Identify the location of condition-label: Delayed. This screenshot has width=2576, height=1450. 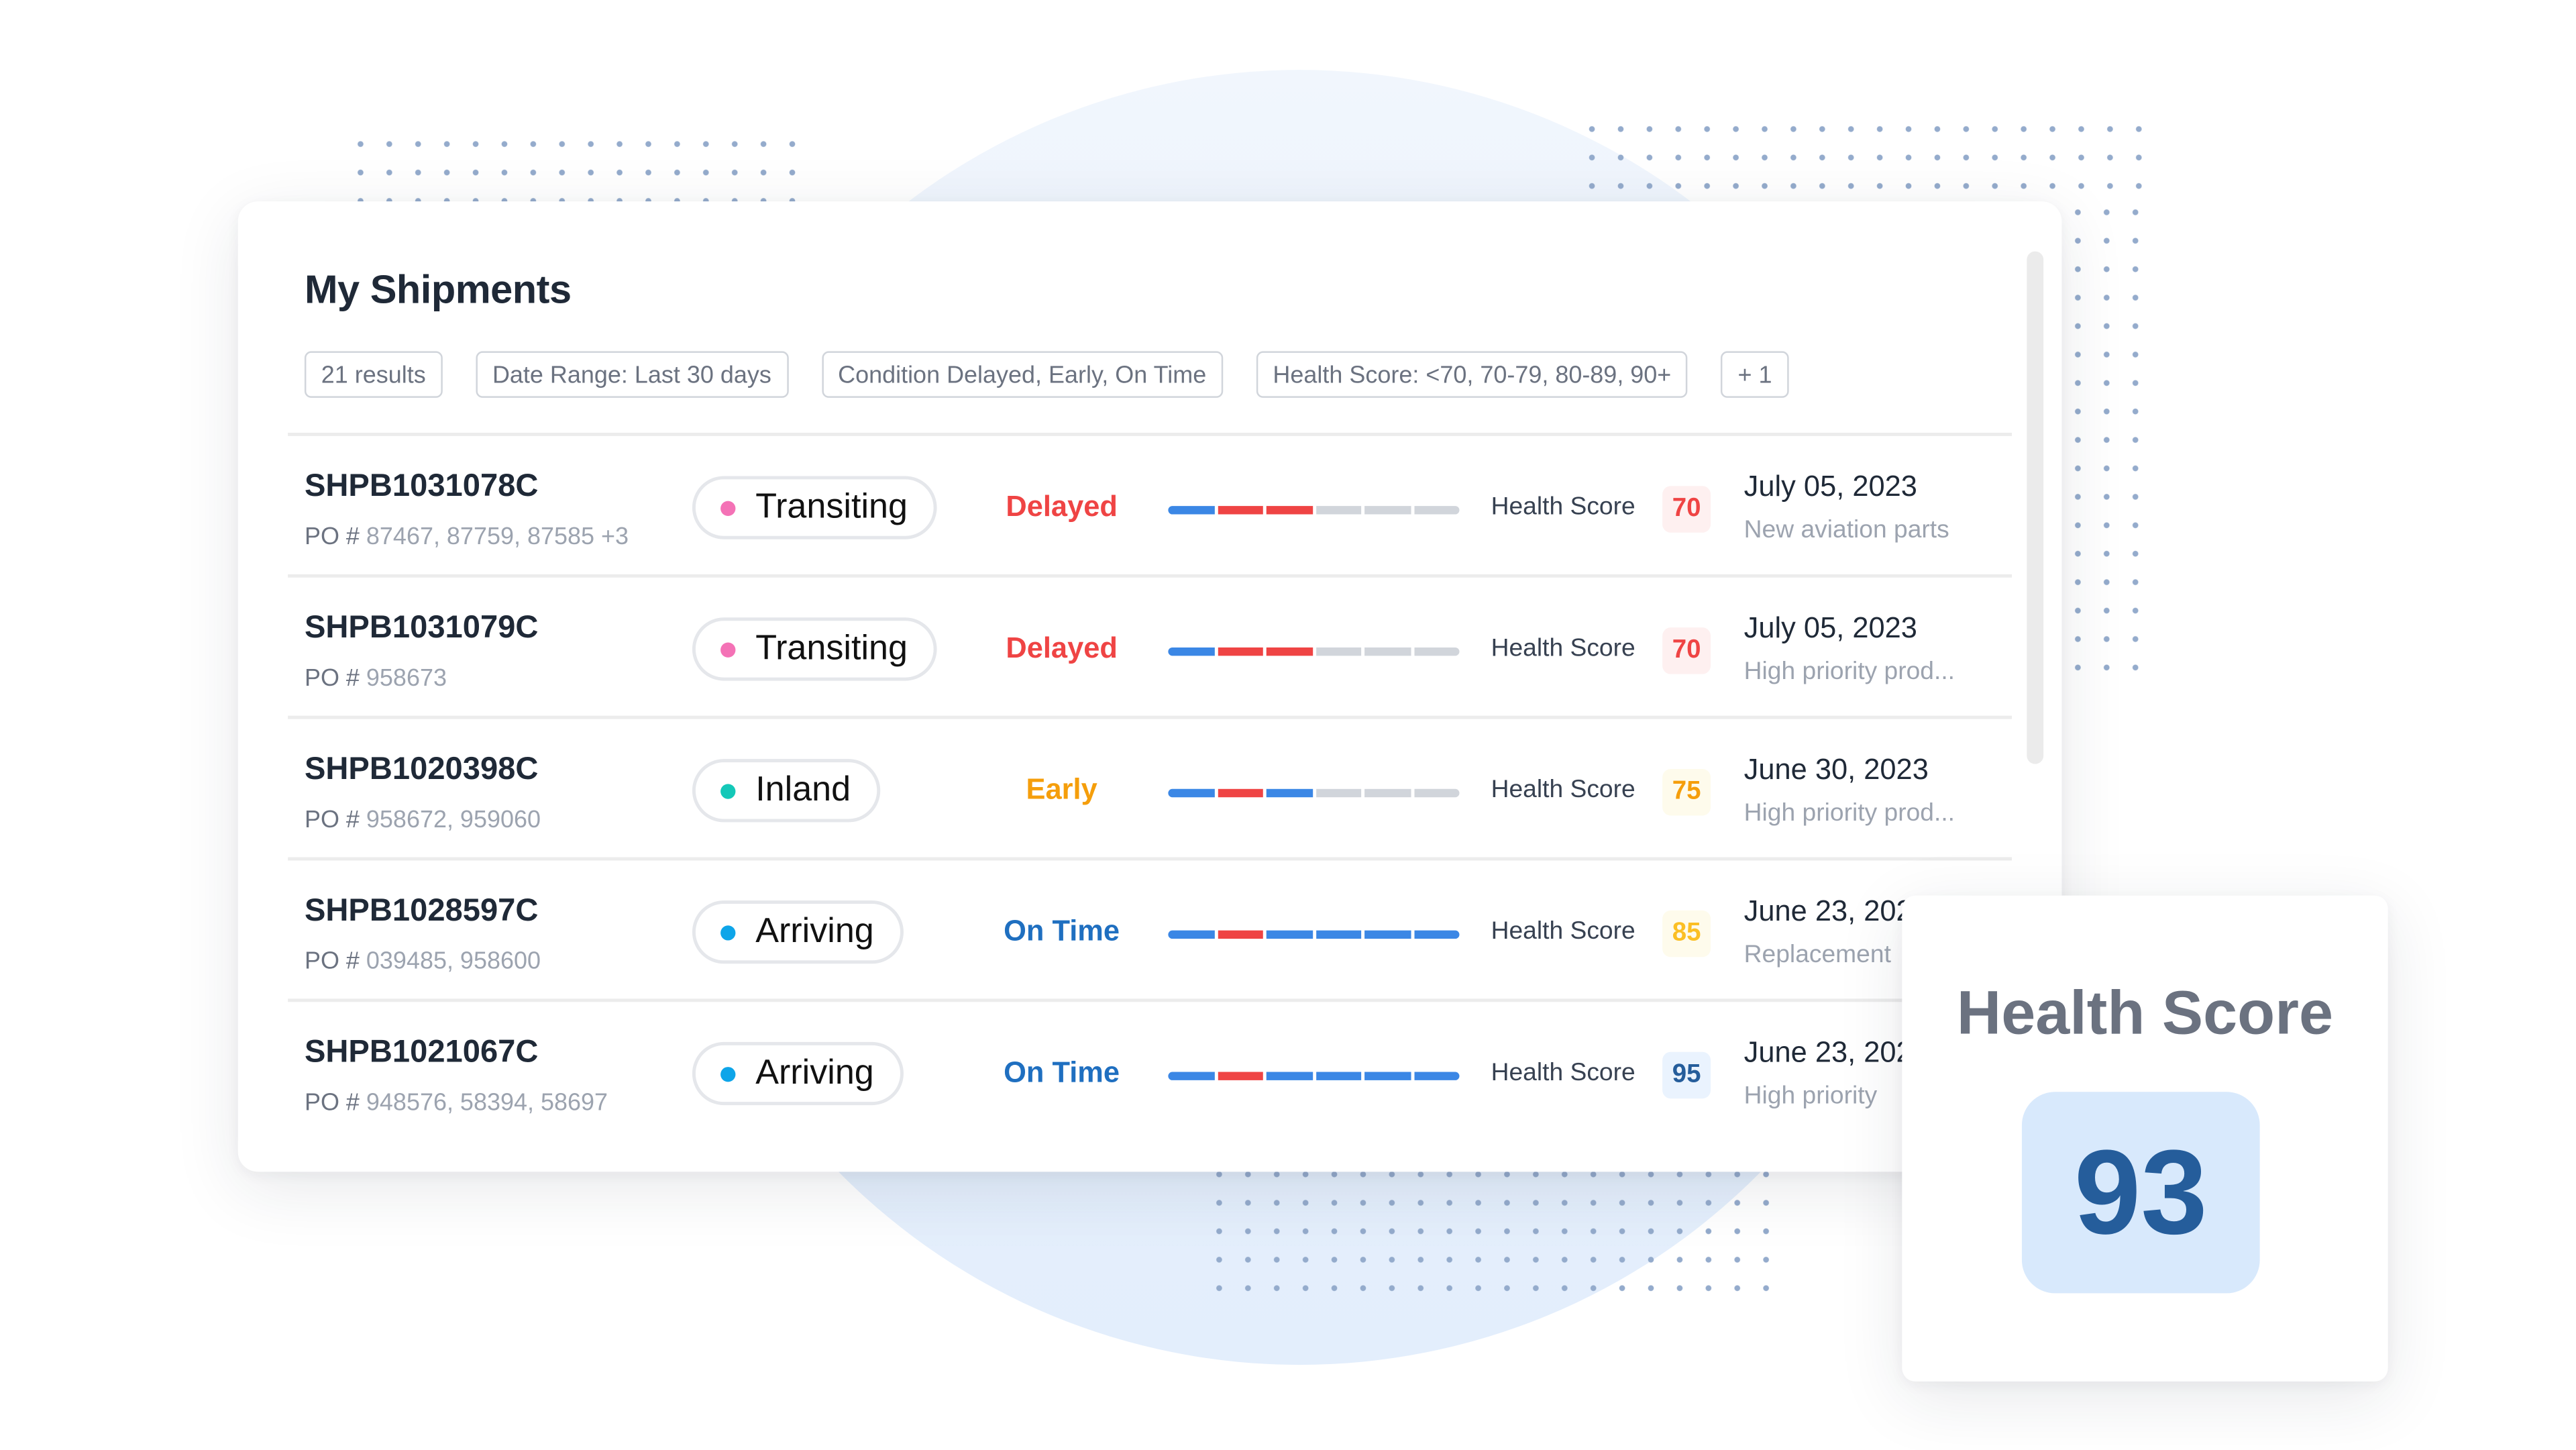
(1062, 647).